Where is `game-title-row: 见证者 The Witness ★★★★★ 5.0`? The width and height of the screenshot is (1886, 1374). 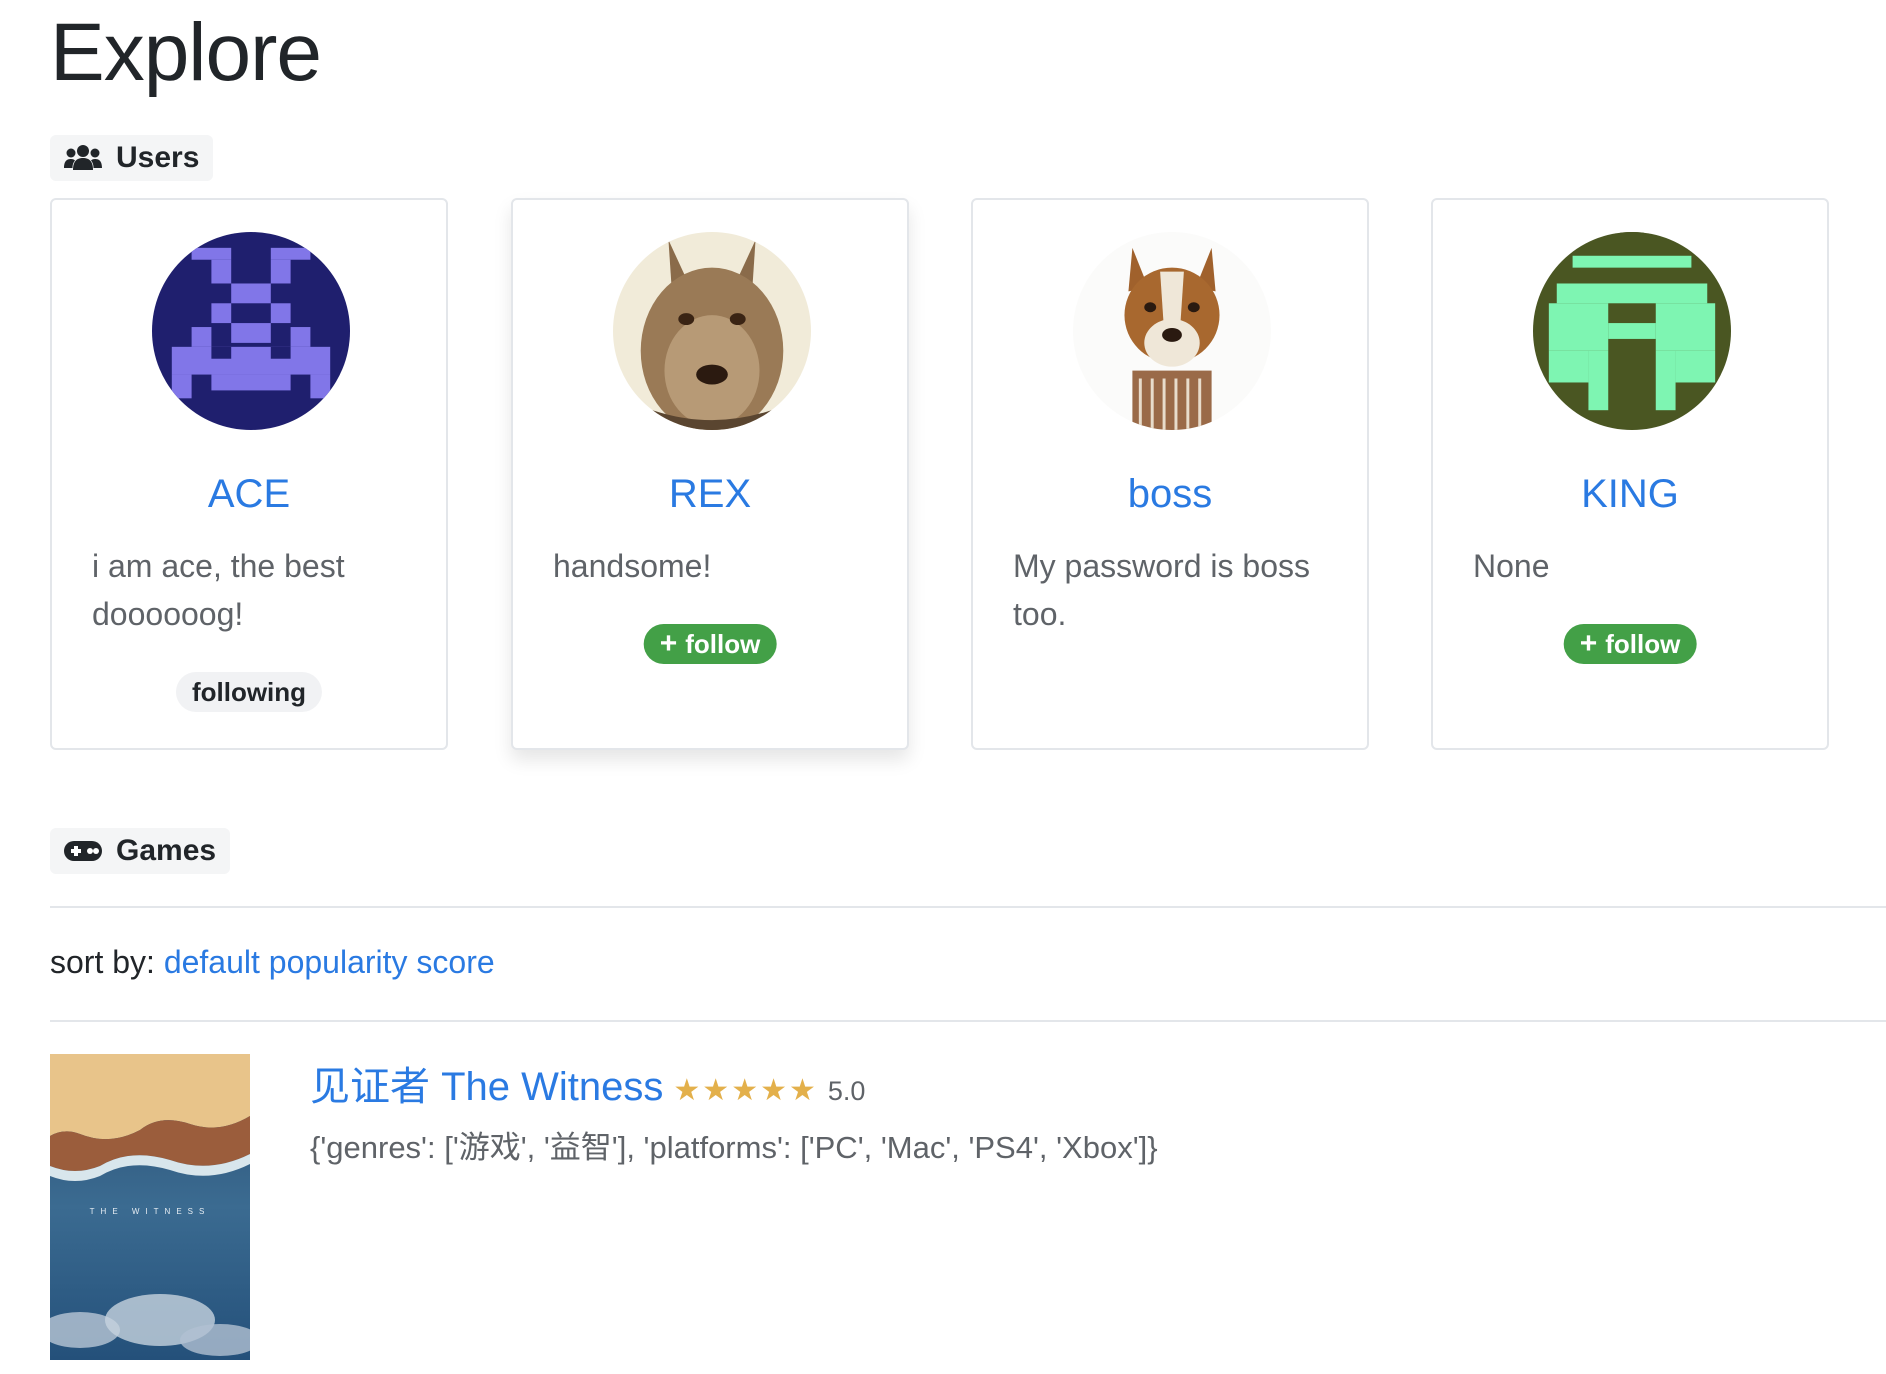 game-title-row: 见证者 The Witness ★★★★★ 5.0 is located at coordinates (587, 1083).